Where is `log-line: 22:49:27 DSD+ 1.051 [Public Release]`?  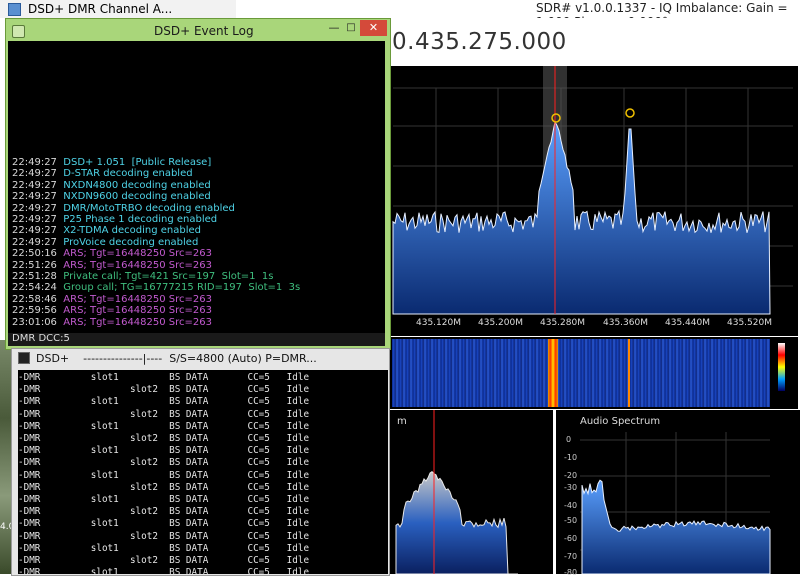 log-line: 22:49:27 DSD+ 1.051 [Public Release] is located at coordinates (111, 162).